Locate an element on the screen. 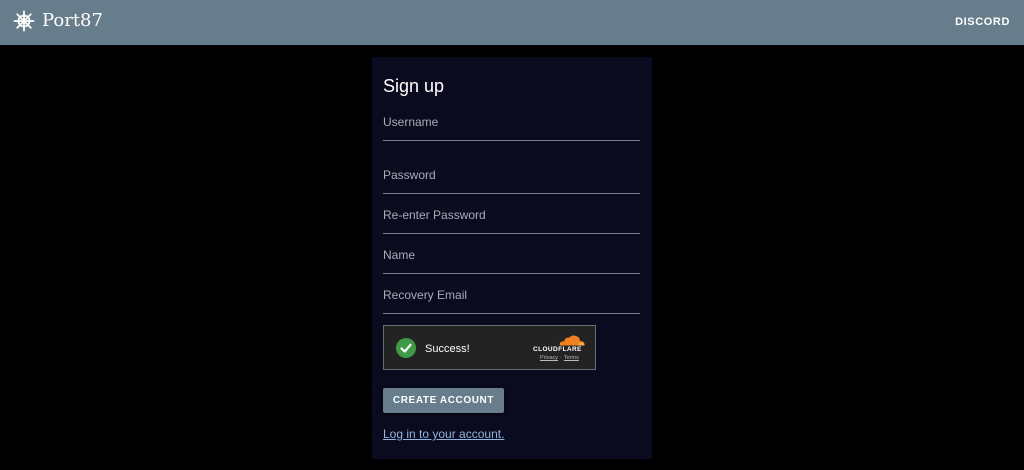  name-label: Name is located at coordinates (399, 255).